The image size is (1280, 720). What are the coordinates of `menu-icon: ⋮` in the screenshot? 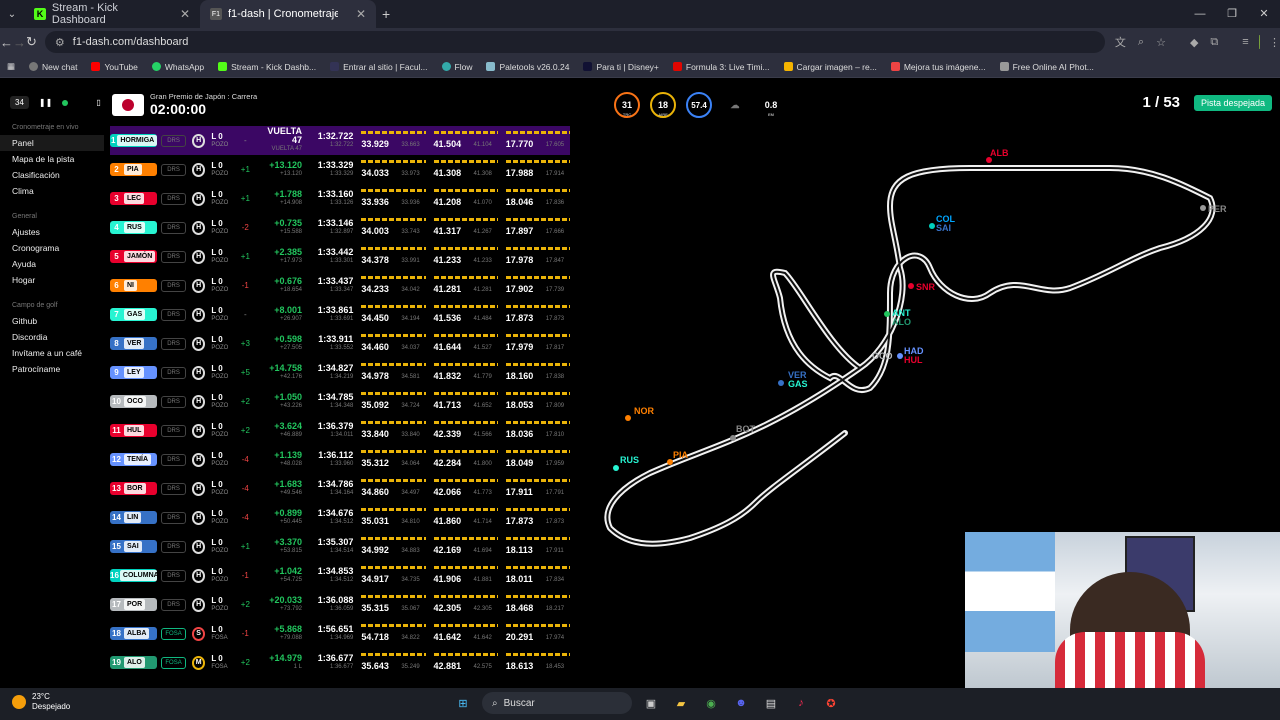 It's located at (1274, 42).